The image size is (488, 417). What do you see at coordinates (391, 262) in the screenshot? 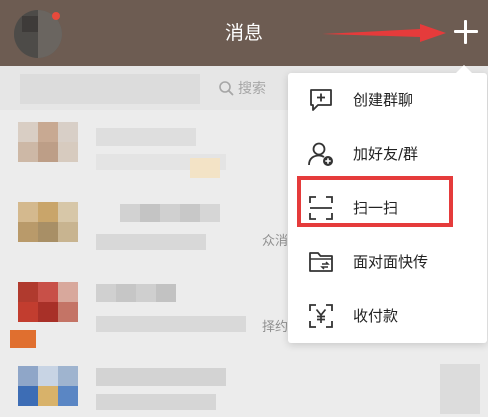
I see `menu-item-label: 面对面快传` at bounding box center [391, 262].